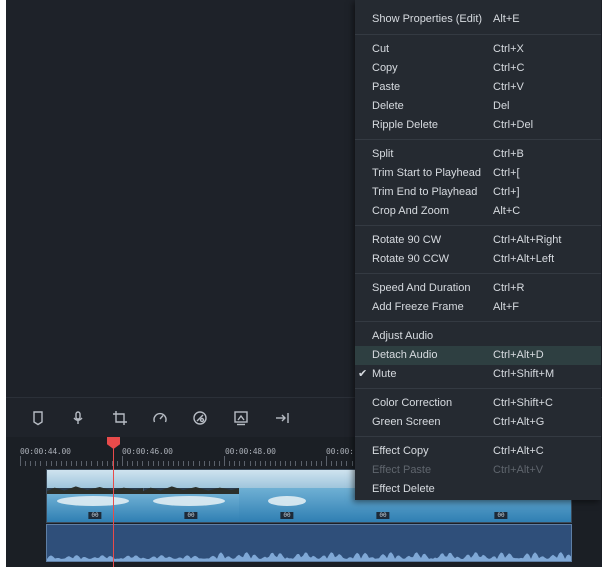 Image resolution: width=602 pixels, height=567 pixels. Describe the element at coordinates (113, 506) in the screenshot. I see `playhead-line` at that location.